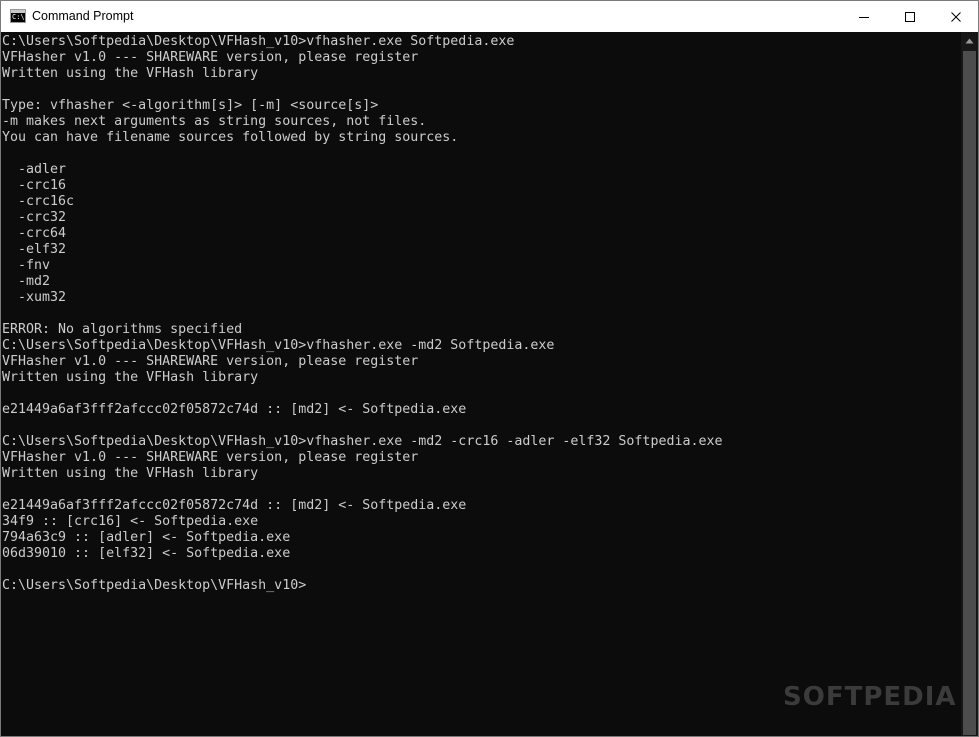 The width and height of the screenshot is (979, 737). What do you see at coordinates (34, 217) in the screenshot?
I see `console-line: -crc32` at bounding box center [34, 217].